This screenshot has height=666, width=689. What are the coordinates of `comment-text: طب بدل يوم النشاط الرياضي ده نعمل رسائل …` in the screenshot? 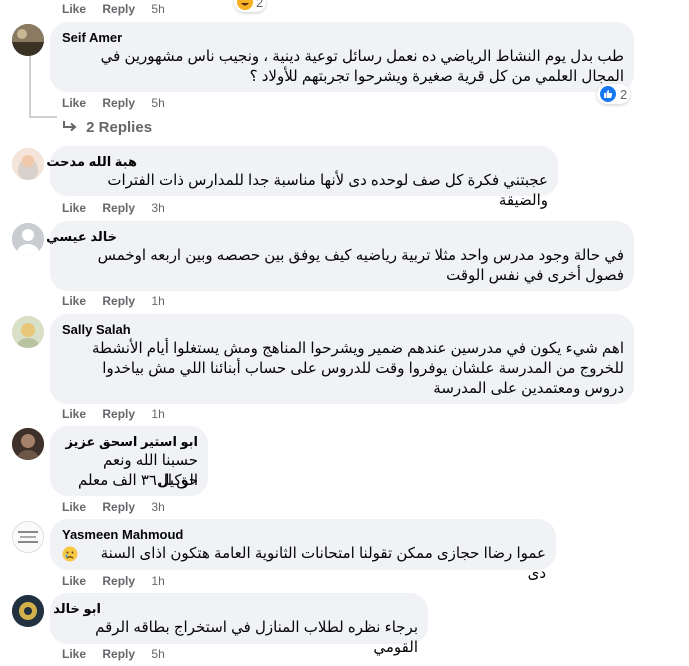 It's located at (362, 66).